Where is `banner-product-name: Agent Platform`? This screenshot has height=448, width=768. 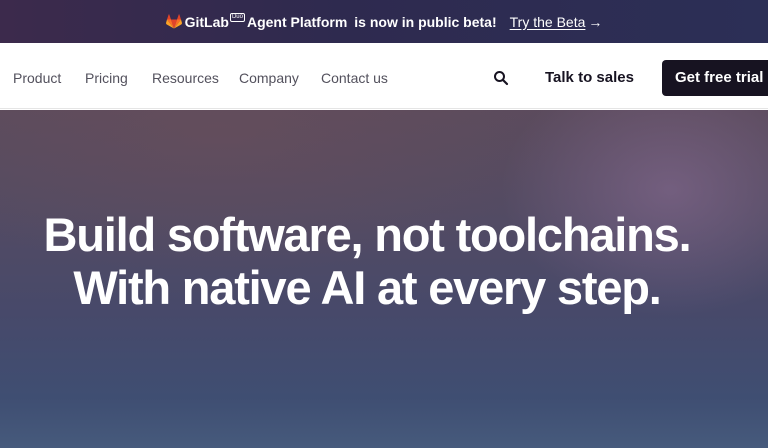
banner-product-name: Agent Platform is located at coordinates (297, 21).